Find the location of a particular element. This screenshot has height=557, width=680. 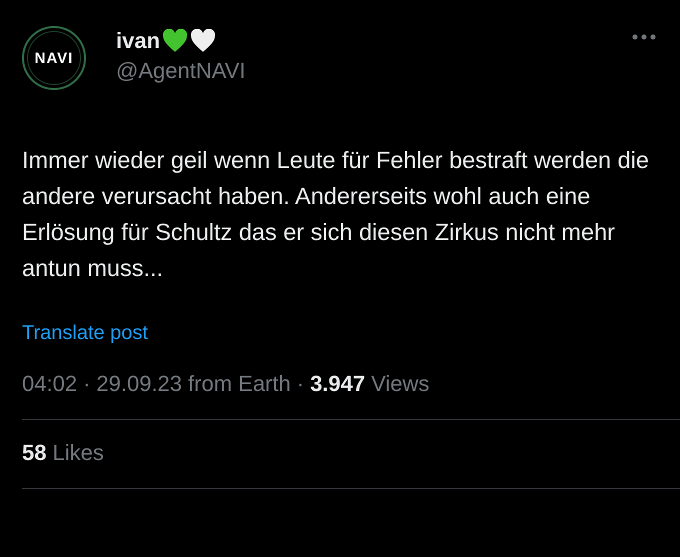

user-handle: @AgentNAVI is located at coordinates (181, 71).